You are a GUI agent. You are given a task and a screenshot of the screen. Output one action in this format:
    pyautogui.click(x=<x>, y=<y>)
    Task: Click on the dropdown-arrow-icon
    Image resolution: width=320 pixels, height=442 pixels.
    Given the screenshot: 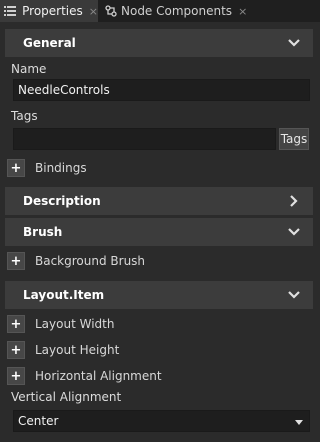 What is the action you would take?
    pyautogui.click(x=299, y=422)
    